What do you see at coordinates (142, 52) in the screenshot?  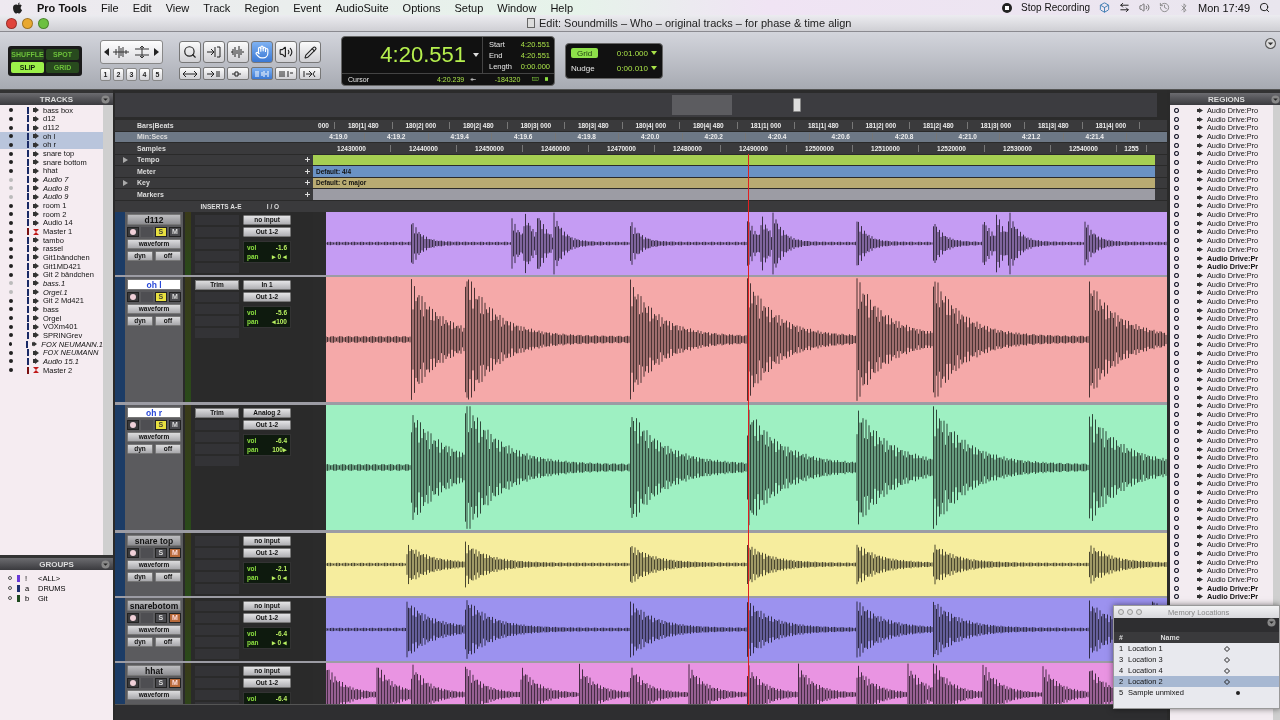 I see `track-zoom-icon` at bounding box center [142, 52].